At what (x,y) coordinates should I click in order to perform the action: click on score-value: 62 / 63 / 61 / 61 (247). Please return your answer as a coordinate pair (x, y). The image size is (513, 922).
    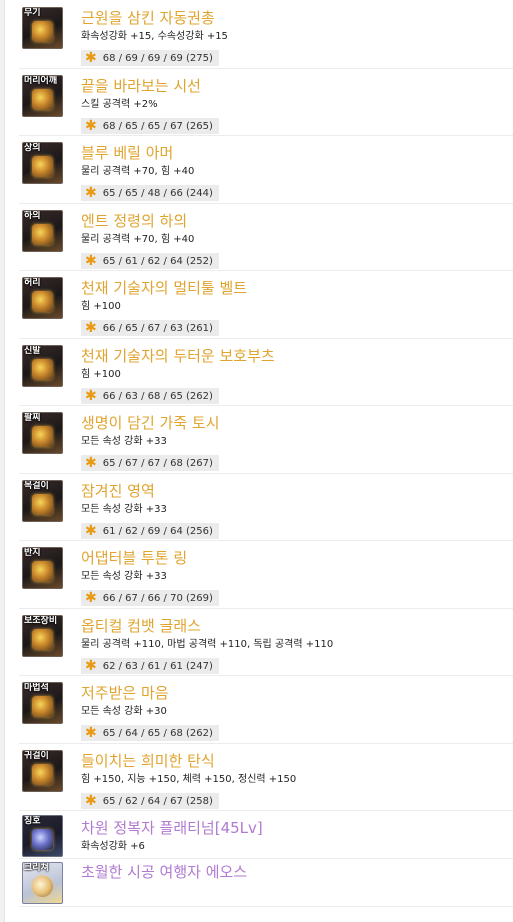
    Looking at the image, I should click on (157, 666).